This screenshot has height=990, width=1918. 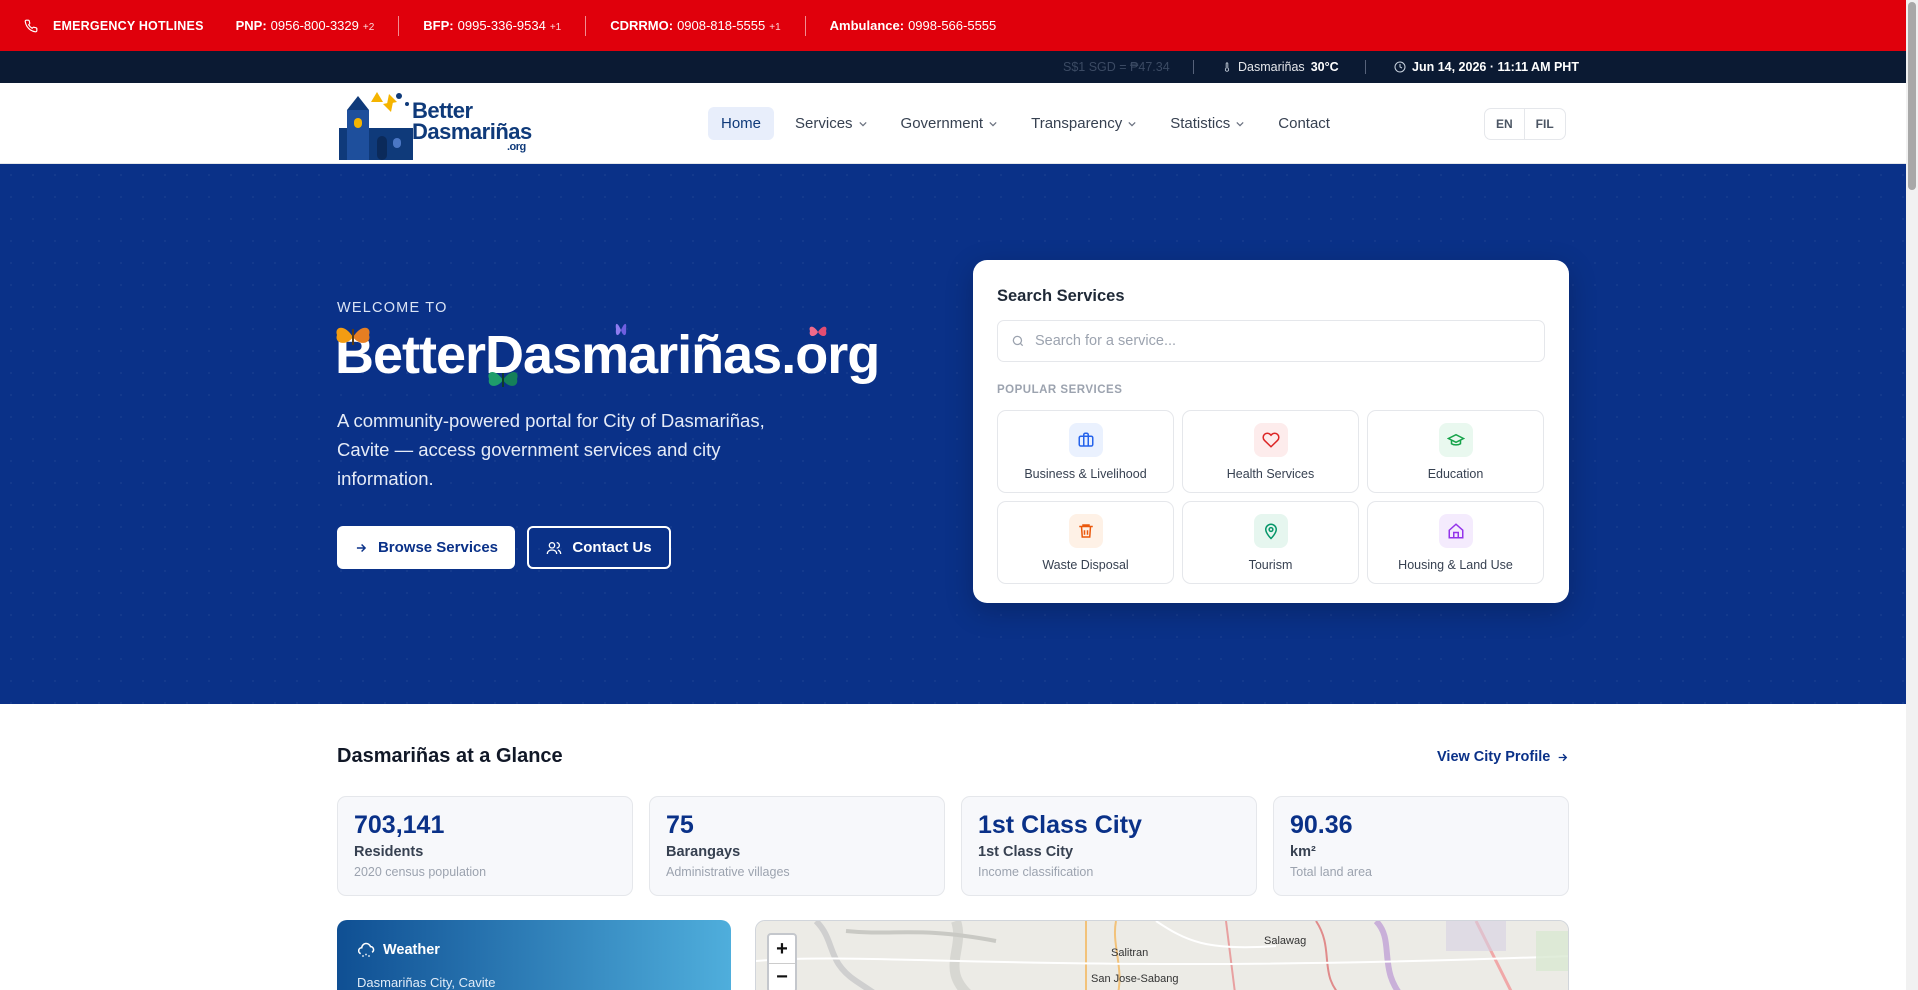 What do you see at coordinates (503, 379) in the screenshot?
I see `butterfly-green-icon` at bounding box center [503, 379].